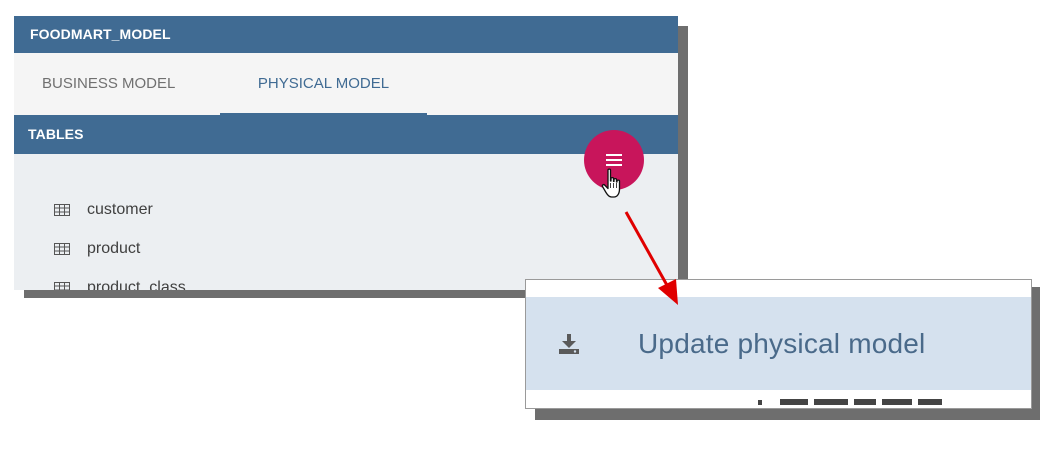  What do you see at coordinates (850, 402) in the screenshot?
I see `cropped-menu-item-fragment` at bounding box center [850, 402].